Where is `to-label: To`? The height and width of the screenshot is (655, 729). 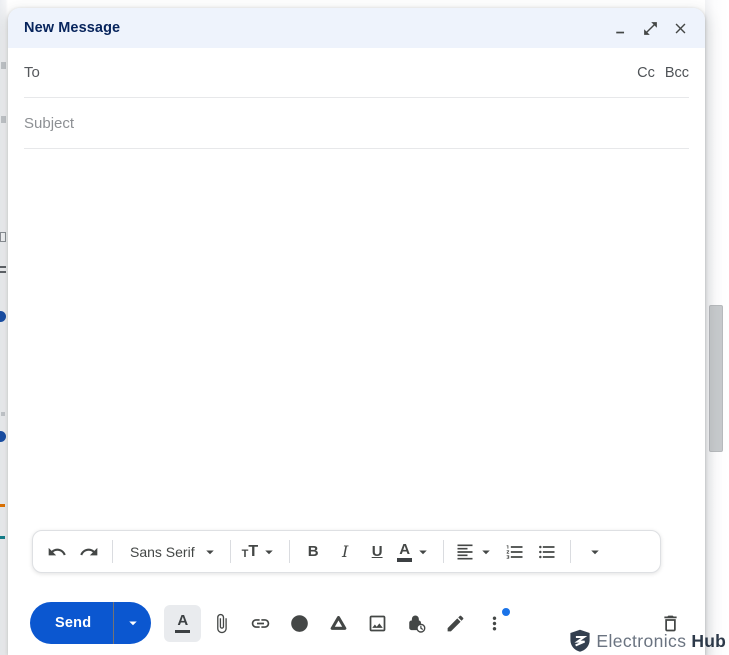 to-label: To is located at coordinates (32, 72).